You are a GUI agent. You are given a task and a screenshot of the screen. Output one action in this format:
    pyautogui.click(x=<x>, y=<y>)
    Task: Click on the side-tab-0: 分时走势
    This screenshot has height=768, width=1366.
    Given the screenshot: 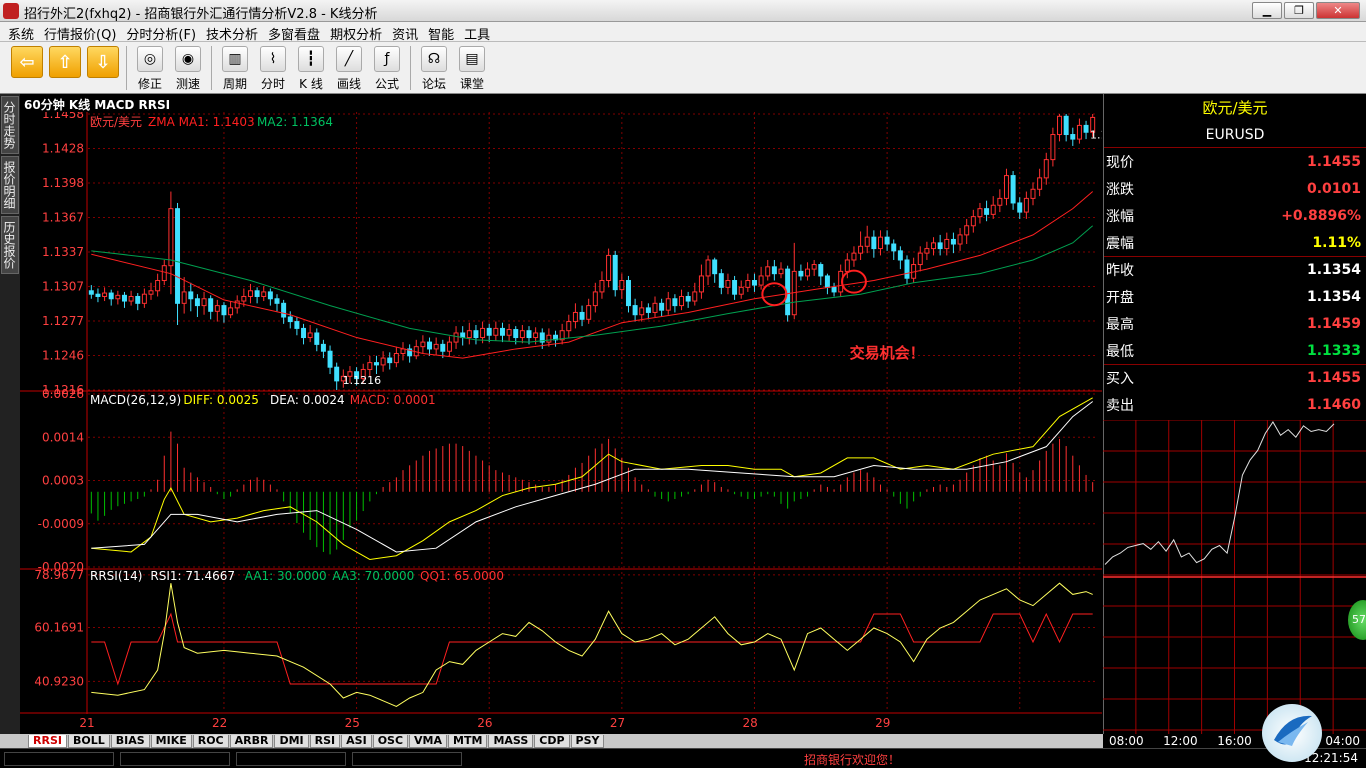 What is the action you would take?
    pyautogui.click(x=10, y=125)
    